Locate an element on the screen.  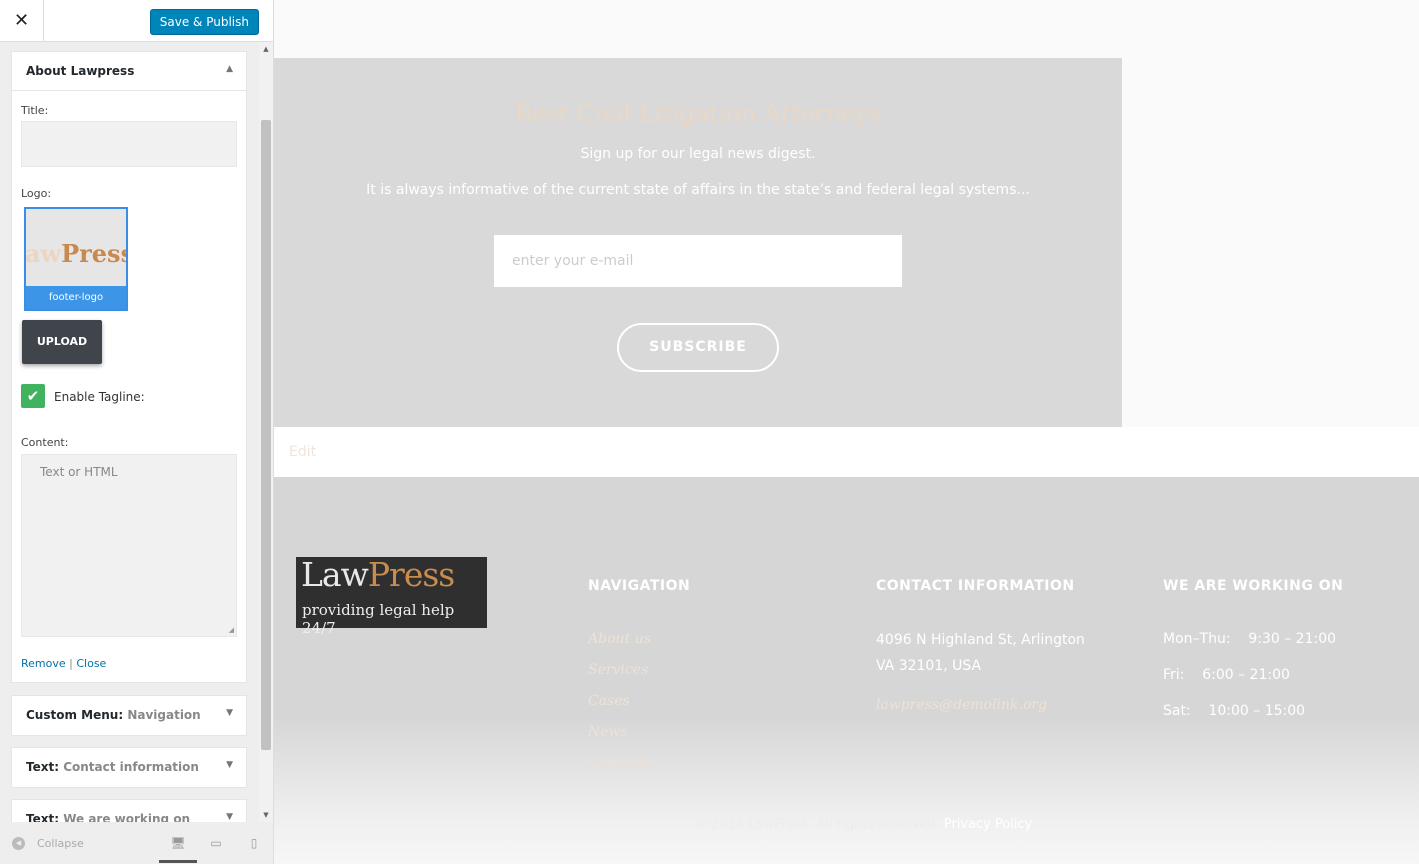
footer-logo: LawPress providing legal help 24/7 is located at coordinates (391, 596).